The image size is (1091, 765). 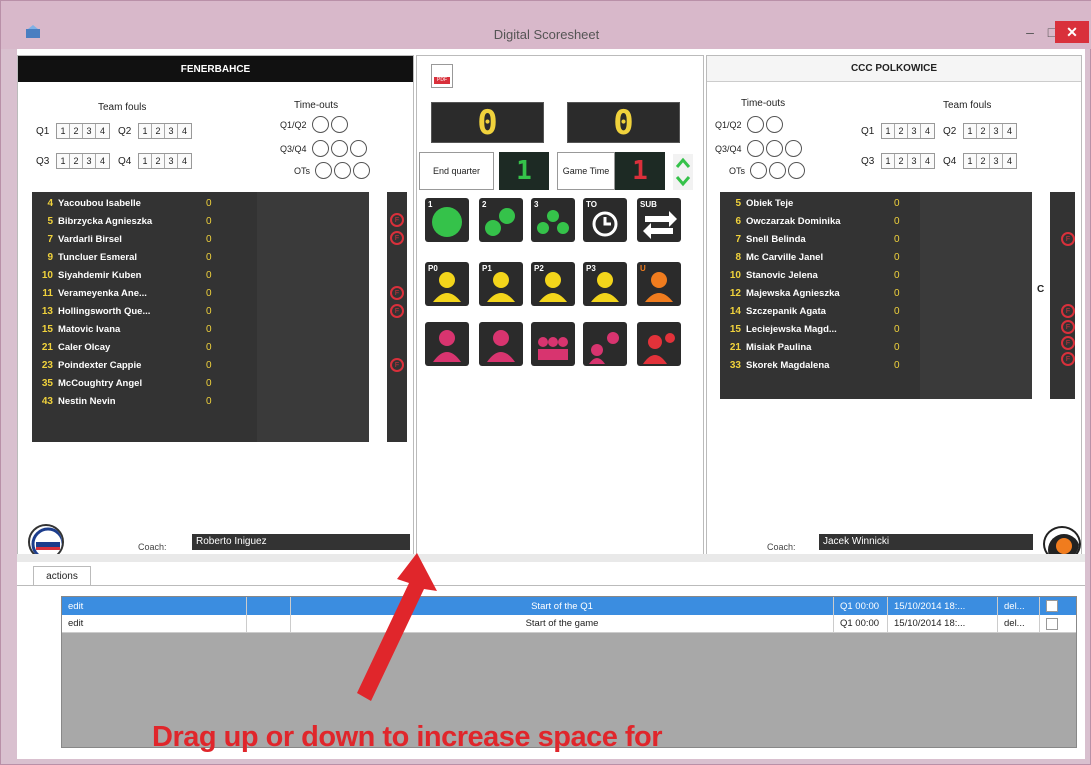 What do you see at coordinates (62, 576) in the screenshot?
I see `tab-actions: actions` at bounding box center [62, 576].